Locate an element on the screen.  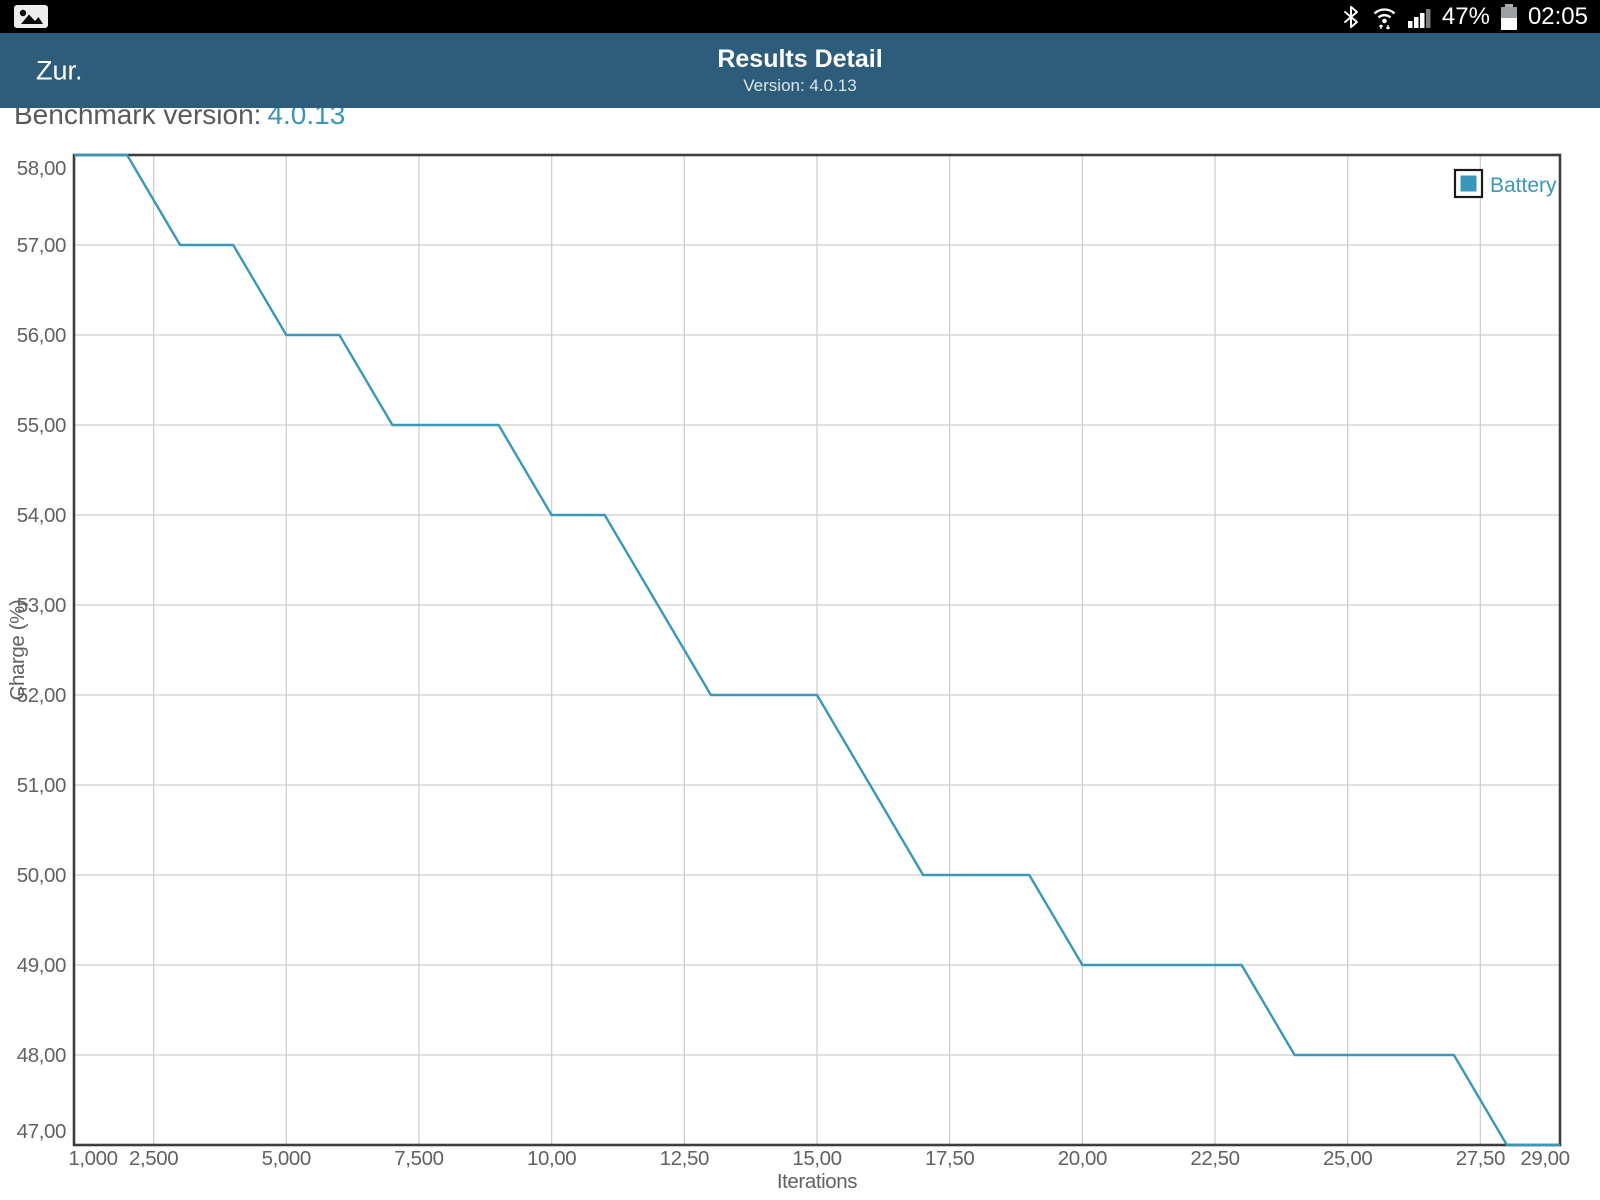
header-titles: Results Detail Version: 4.0.13 is located at coordinates (800, 70).